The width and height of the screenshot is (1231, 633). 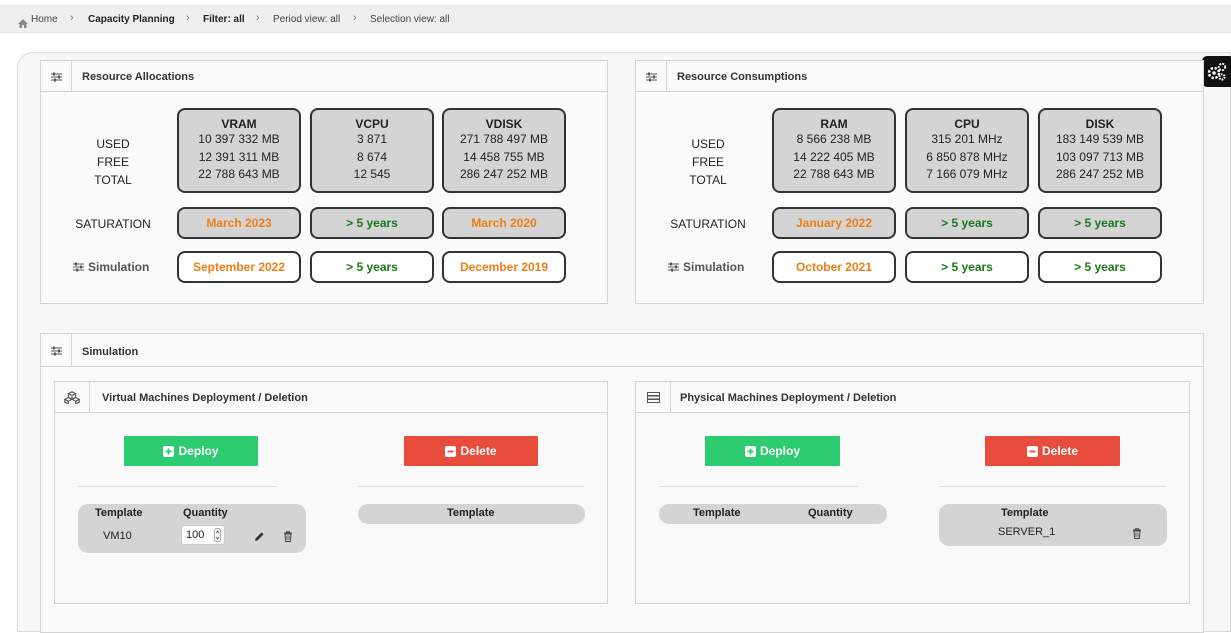 What do you see at coordinates (967, 156) in the screenshot?
I see `cpu-free: 6 850 878 MHz` at bounding box center [967, 156].